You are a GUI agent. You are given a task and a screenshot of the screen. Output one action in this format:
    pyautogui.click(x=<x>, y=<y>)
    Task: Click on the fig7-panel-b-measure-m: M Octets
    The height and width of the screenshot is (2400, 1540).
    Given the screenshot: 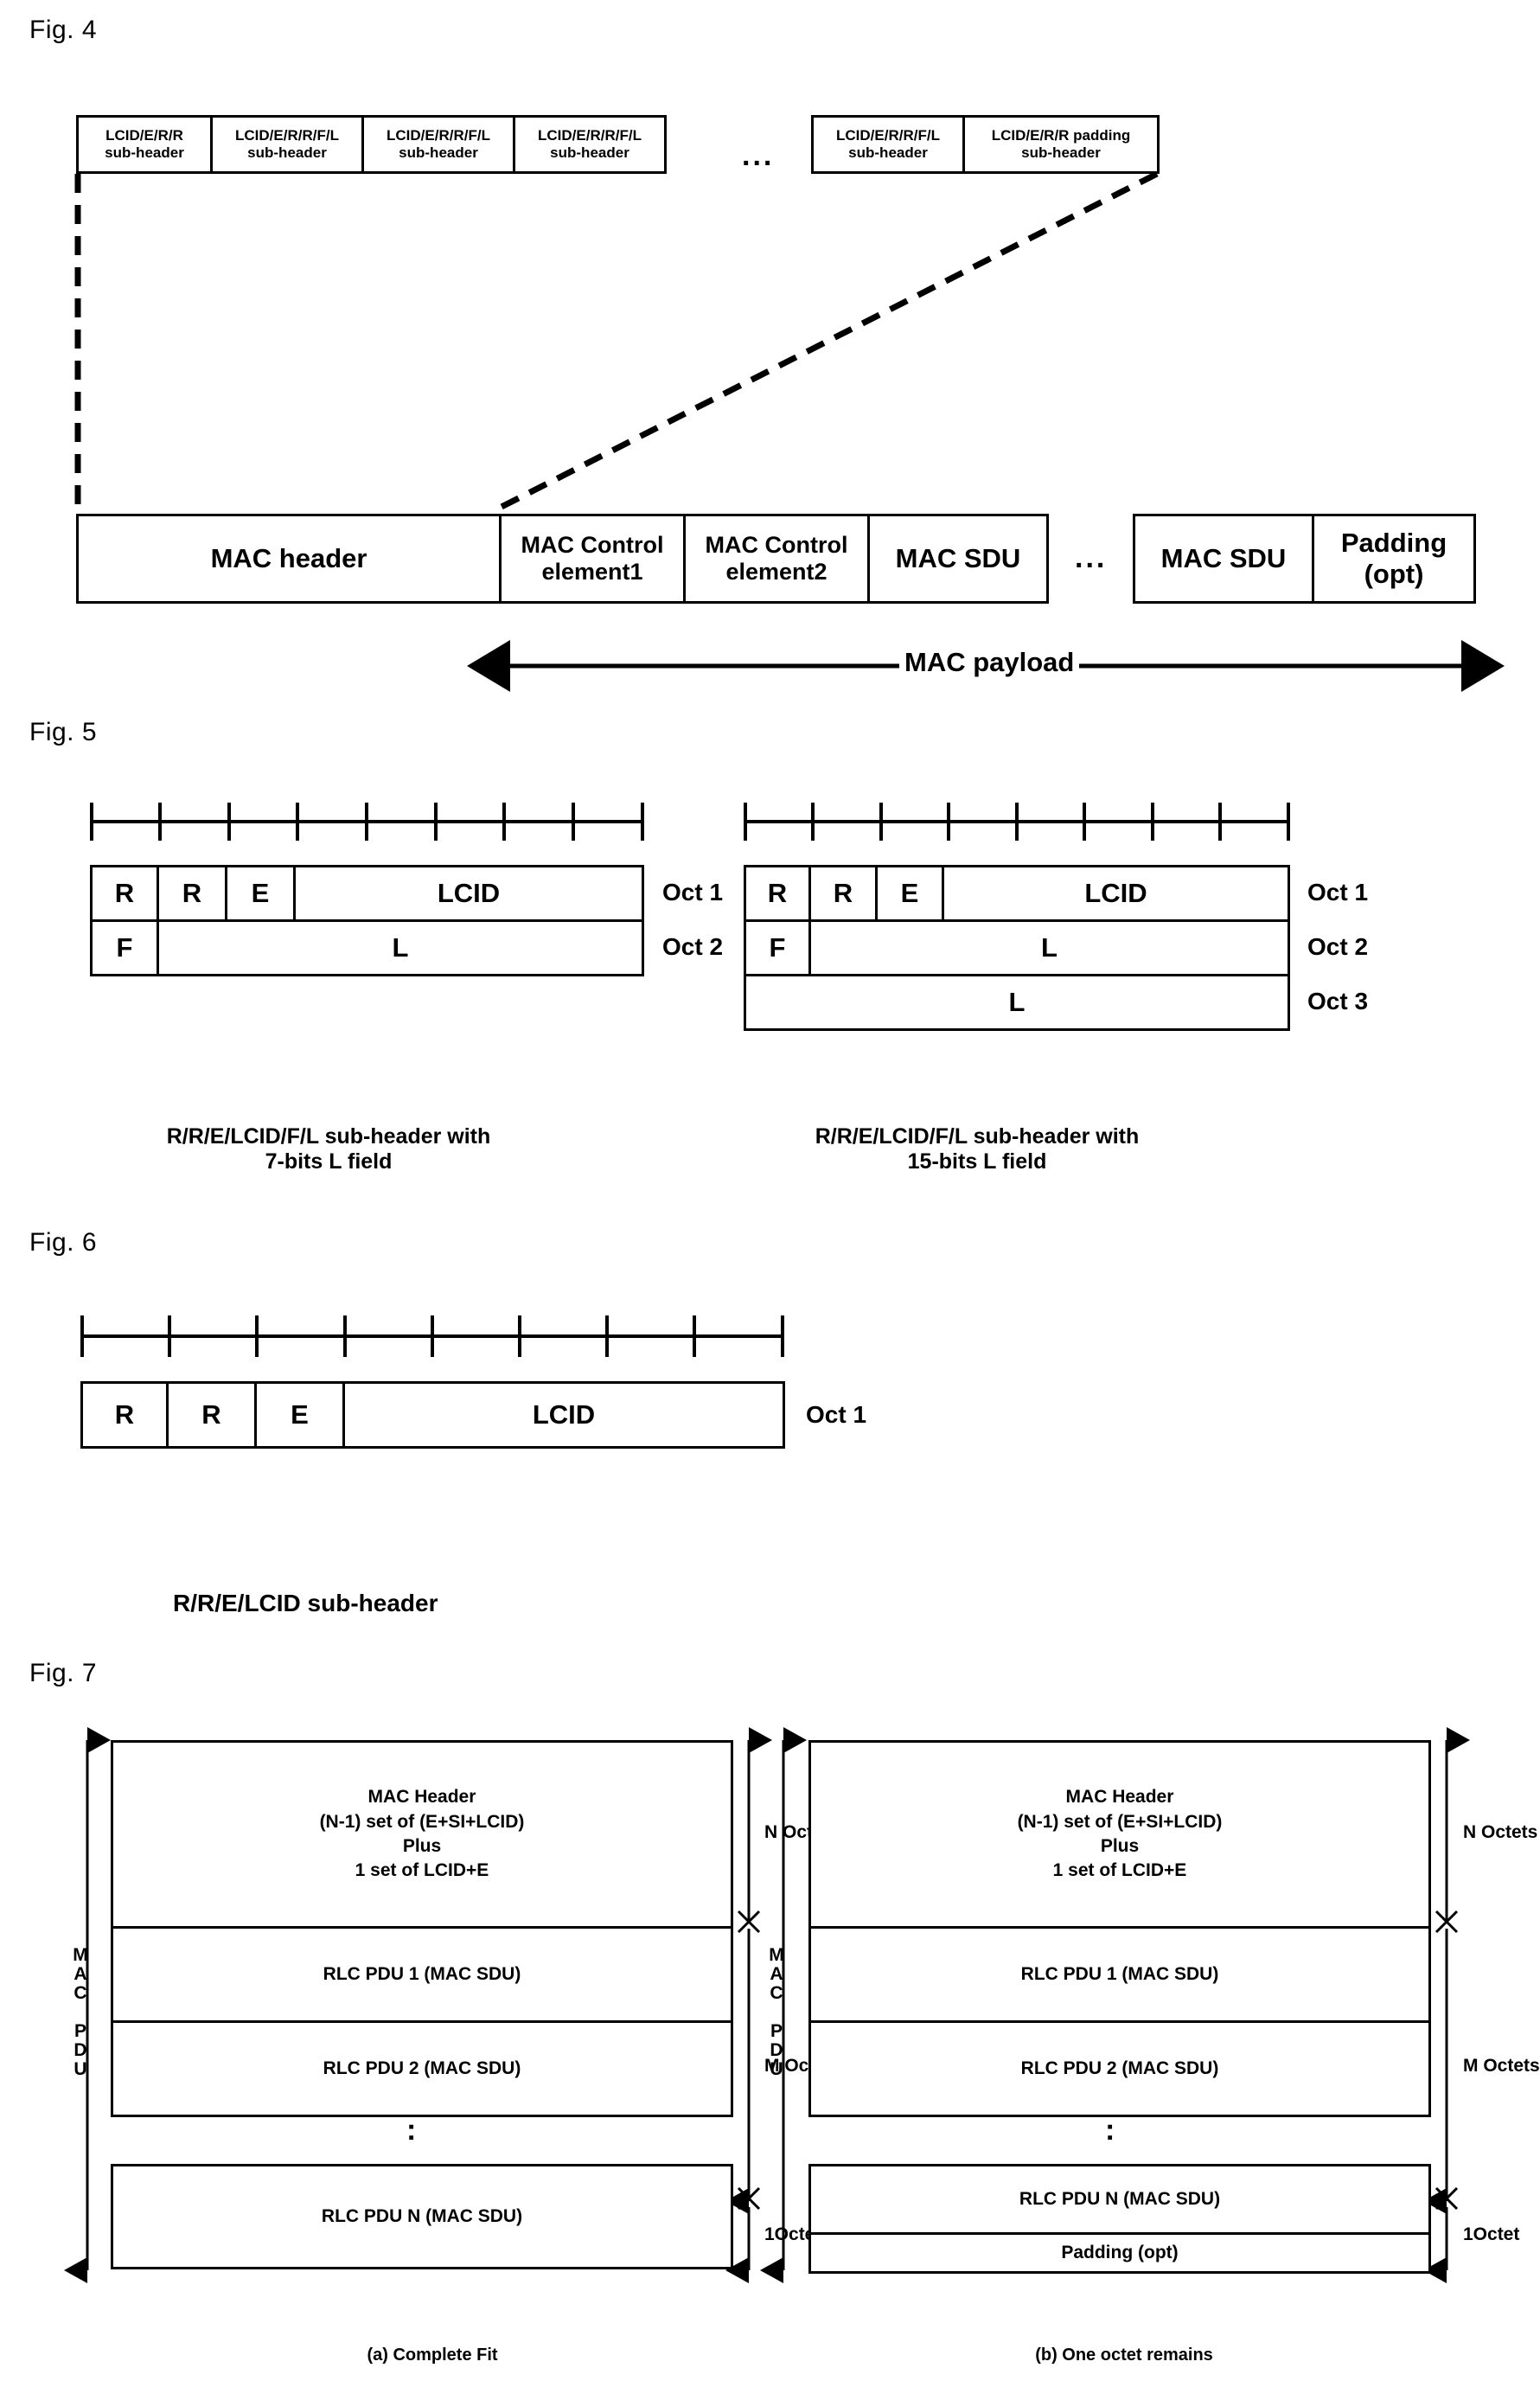 What is the action you would take?
    pyautogui.click(x=1501, y=2066)
    